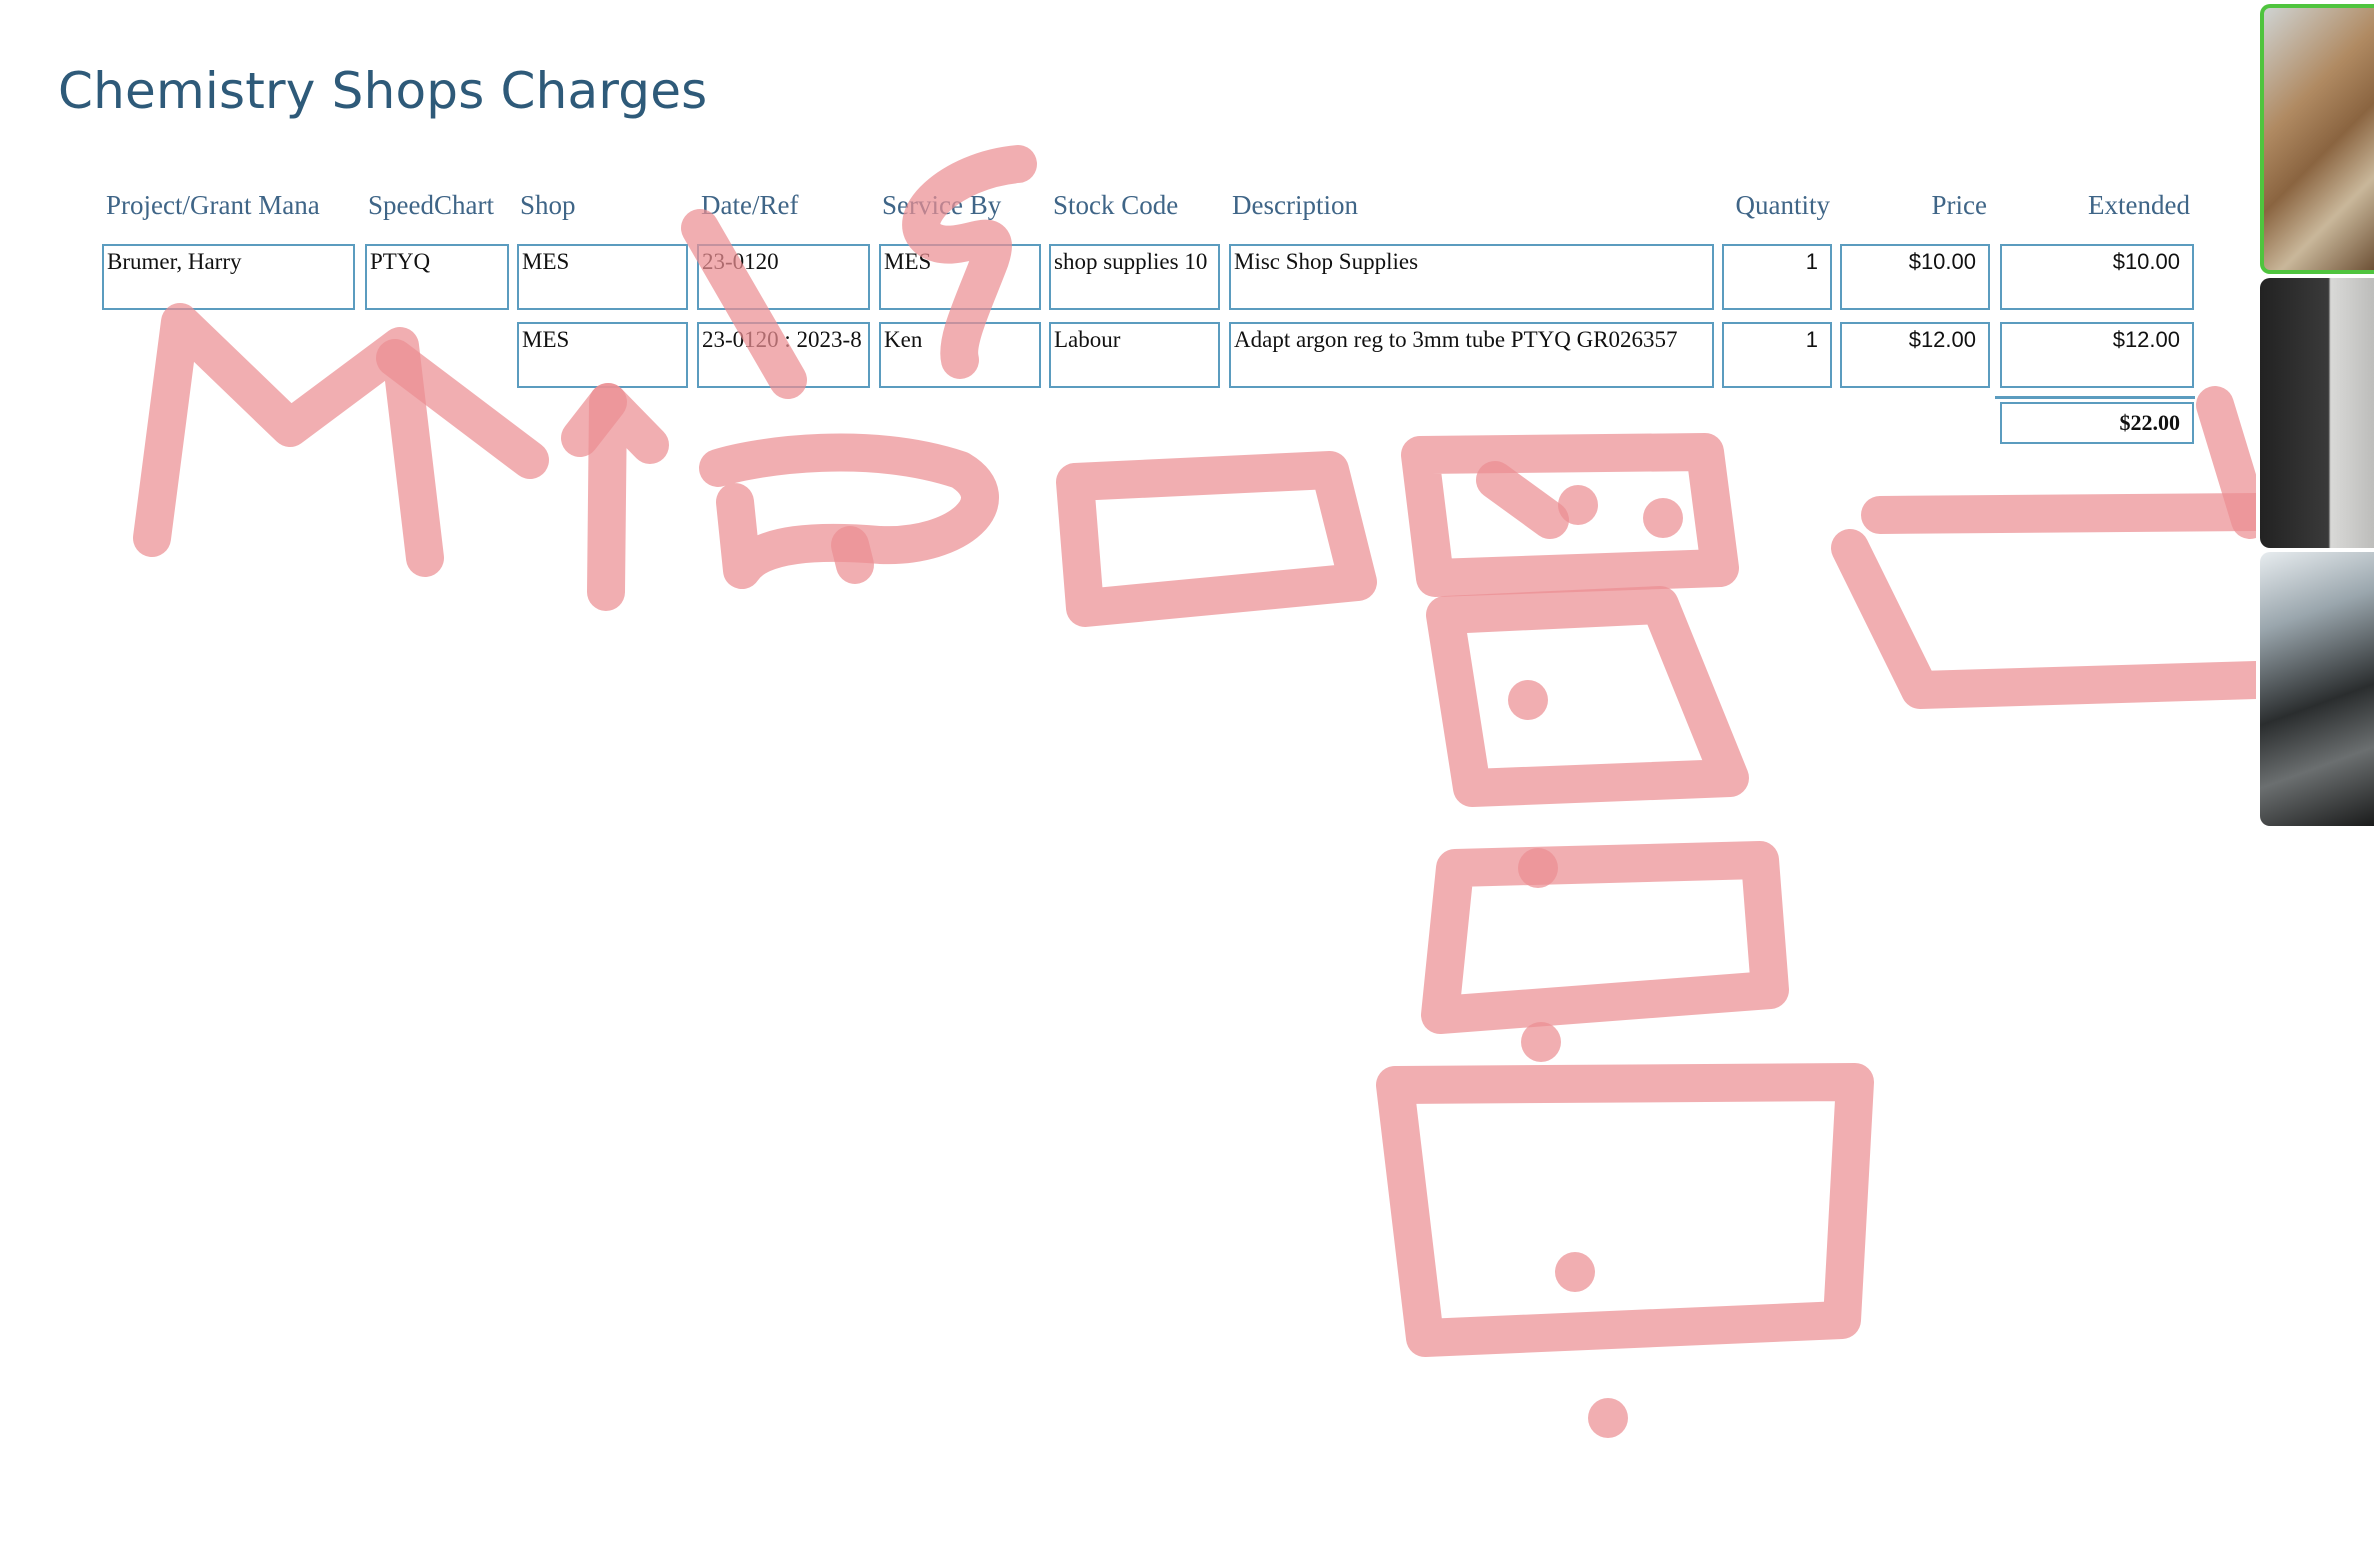  What do you see at coordinates (783, 355) in the screenshot?
I see `cell-date-ref: 23-0120 : 2023-8` at bounding box center [783, 355].